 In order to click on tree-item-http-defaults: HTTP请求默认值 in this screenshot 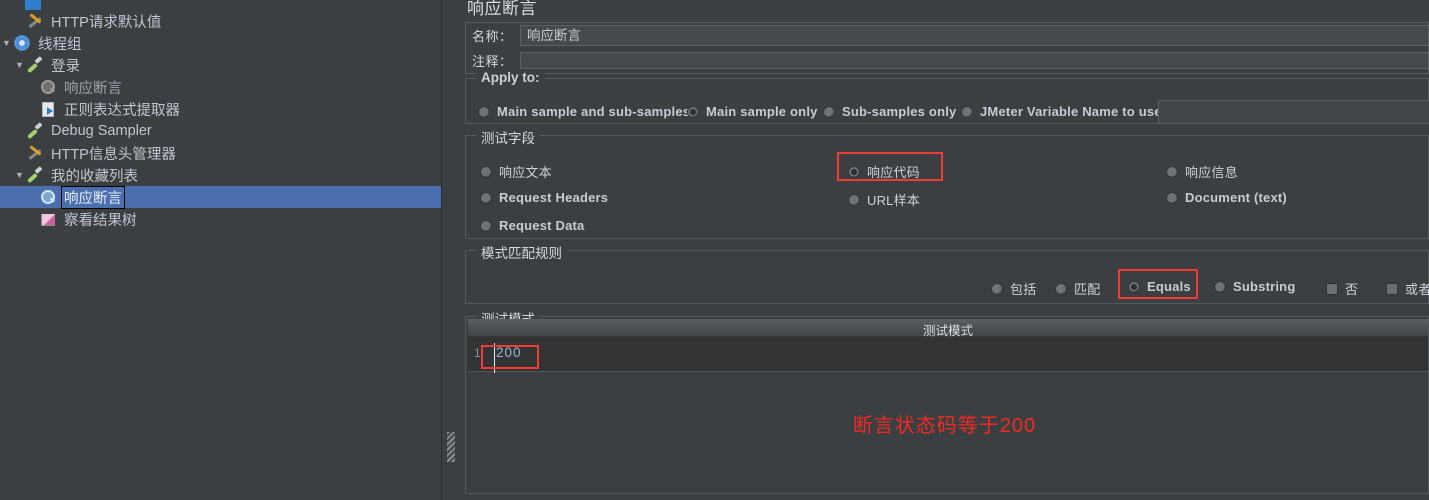, I will do `click(220, 21)`.